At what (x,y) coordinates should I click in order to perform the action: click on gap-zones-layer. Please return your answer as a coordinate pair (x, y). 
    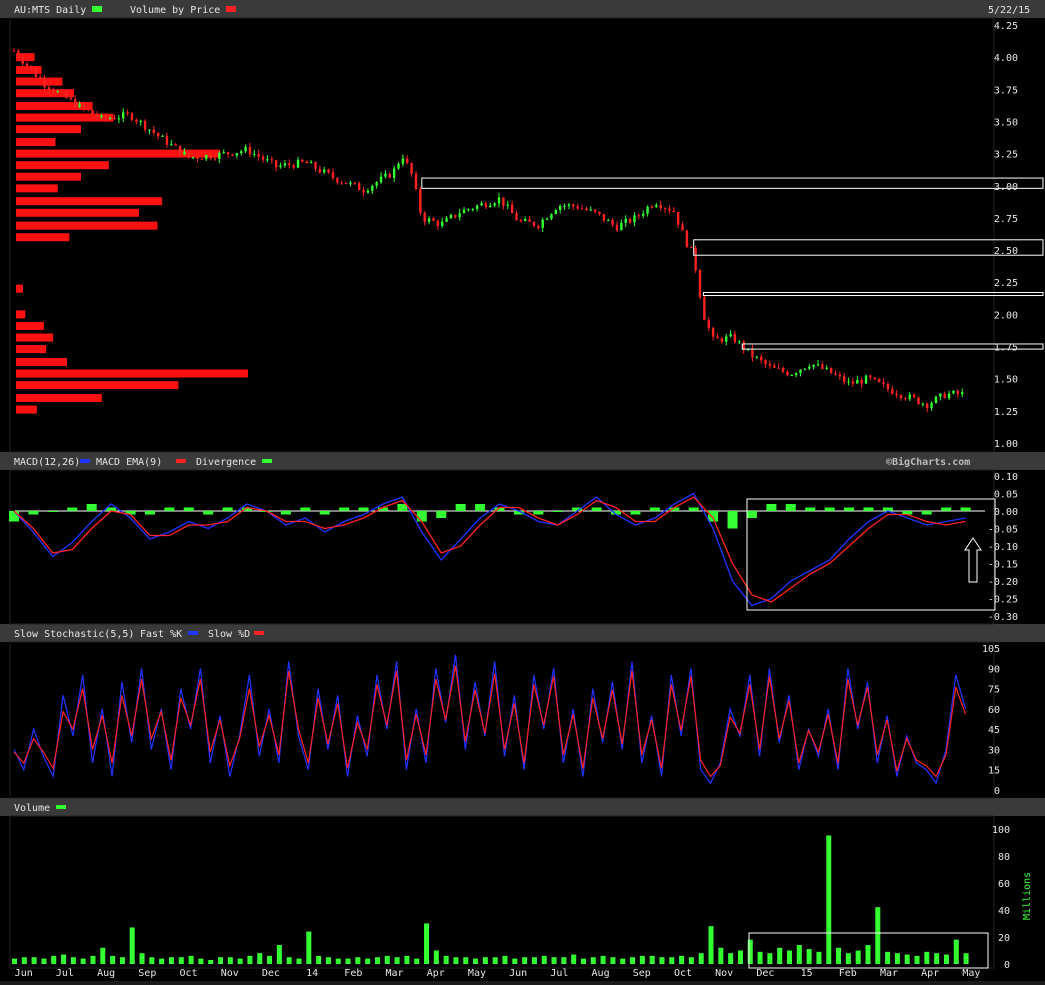
    Looking at the image, I should click on (732, 263).